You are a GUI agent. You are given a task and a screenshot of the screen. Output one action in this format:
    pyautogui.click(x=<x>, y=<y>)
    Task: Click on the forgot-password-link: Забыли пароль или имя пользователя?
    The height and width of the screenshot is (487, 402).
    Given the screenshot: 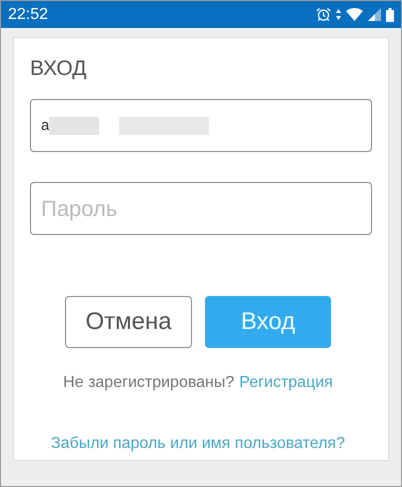 What is the action you would take?
    pyautogui.click(x=198, y=444)
    